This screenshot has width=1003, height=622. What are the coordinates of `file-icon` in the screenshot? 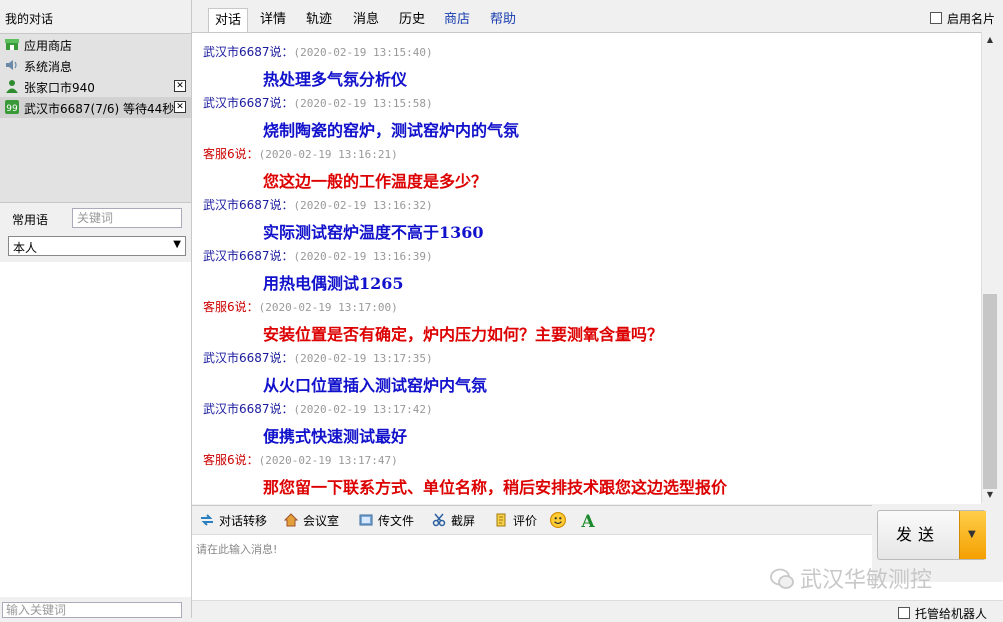 It's located at (366, 520).